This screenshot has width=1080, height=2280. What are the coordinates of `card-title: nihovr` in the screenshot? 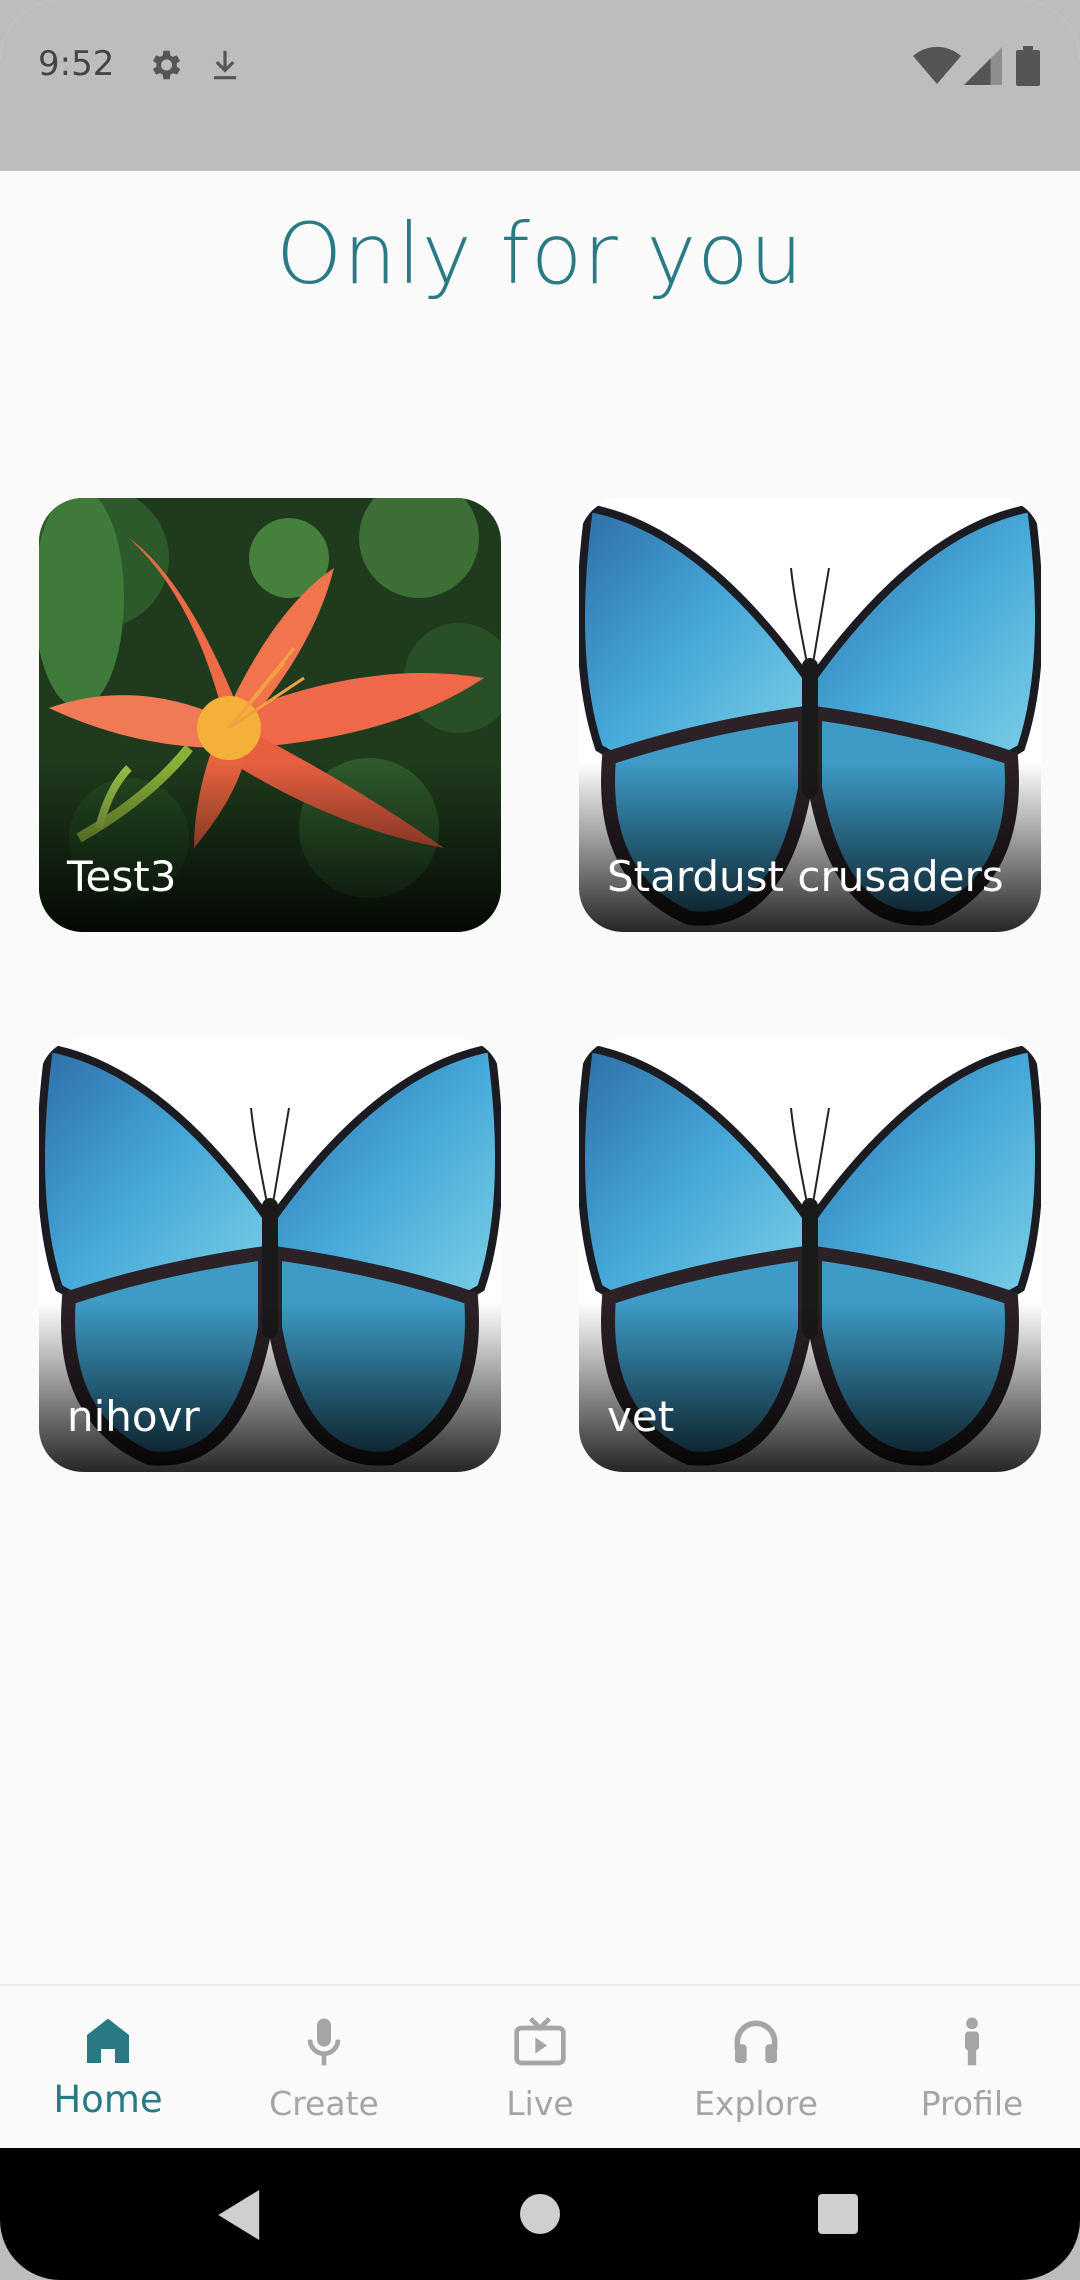 It's located at (133, 1416).